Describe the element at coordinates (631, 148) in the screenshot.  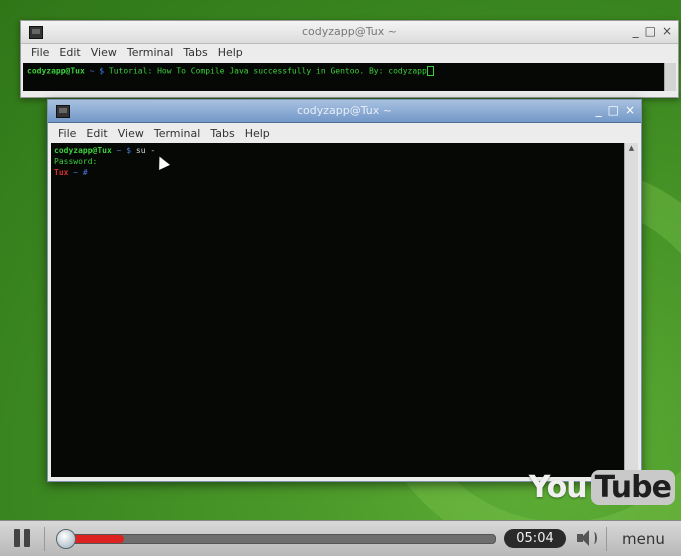
I see `scroll-up-icon: ▲` at that location.